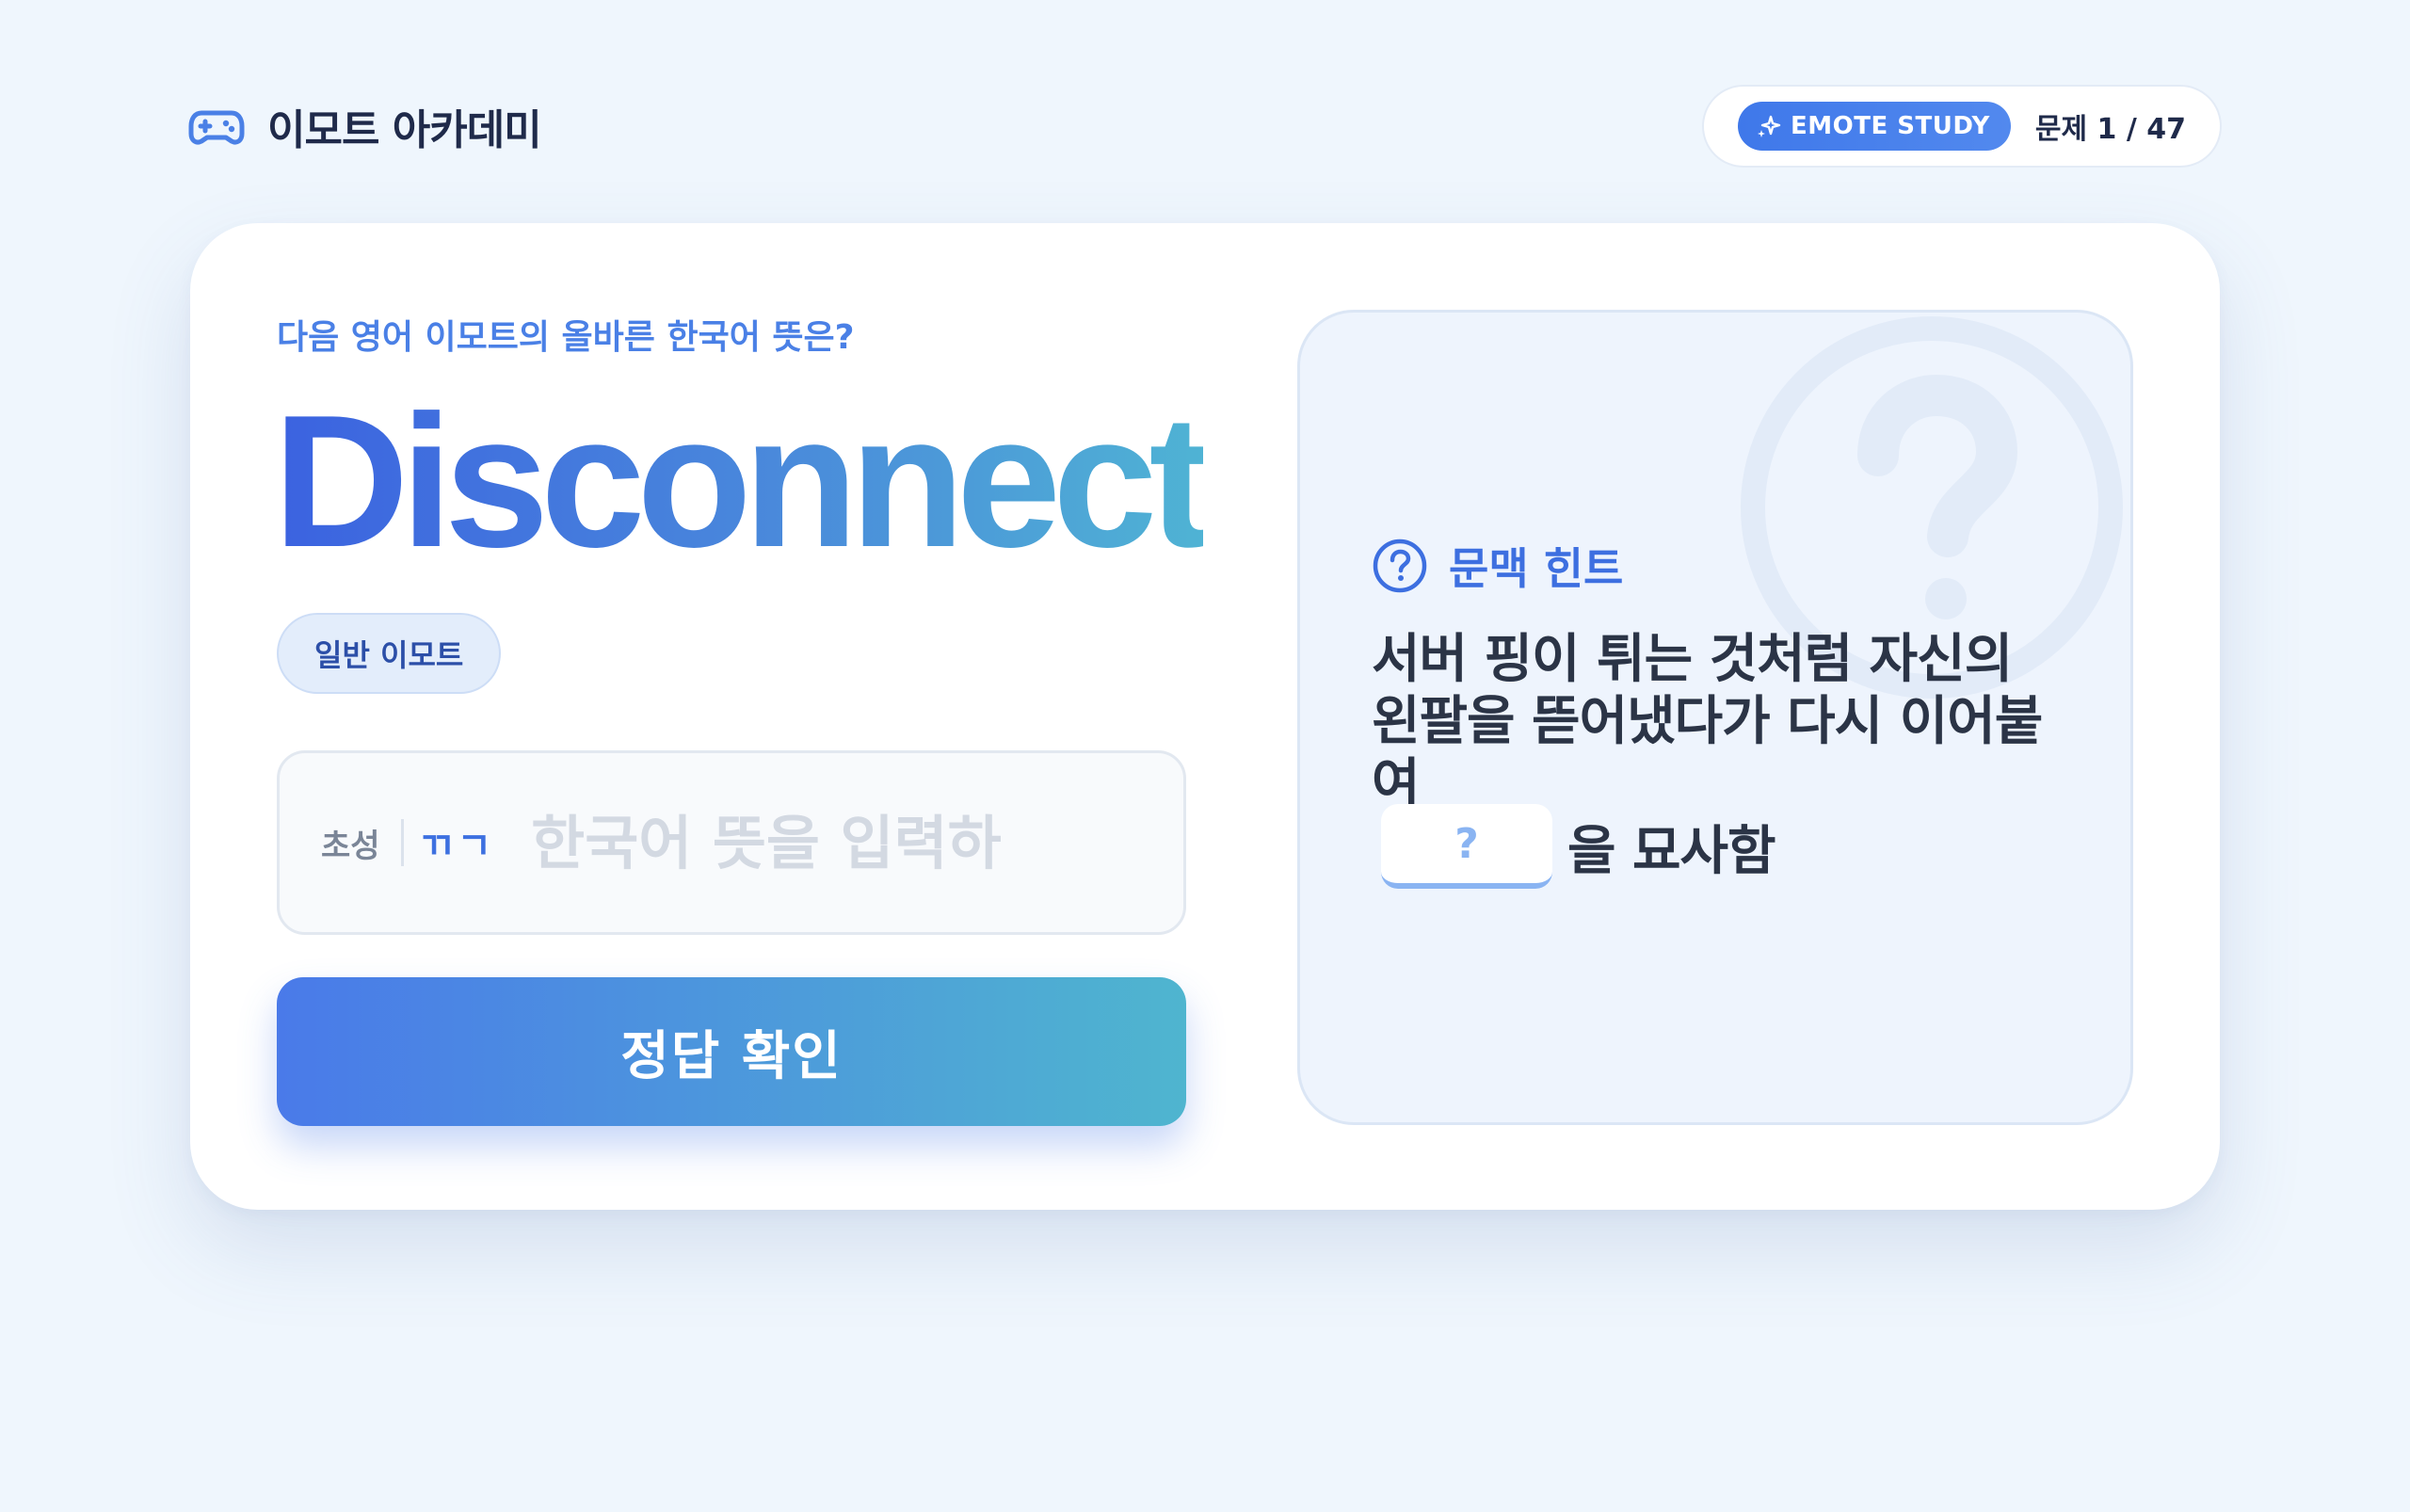 The image size is (2410, 1512). What do you see at coordinates (731, 1051) in the screenshot?
I see `submit-answer-button: 정답 확인` at bounding box center [731, 1051].